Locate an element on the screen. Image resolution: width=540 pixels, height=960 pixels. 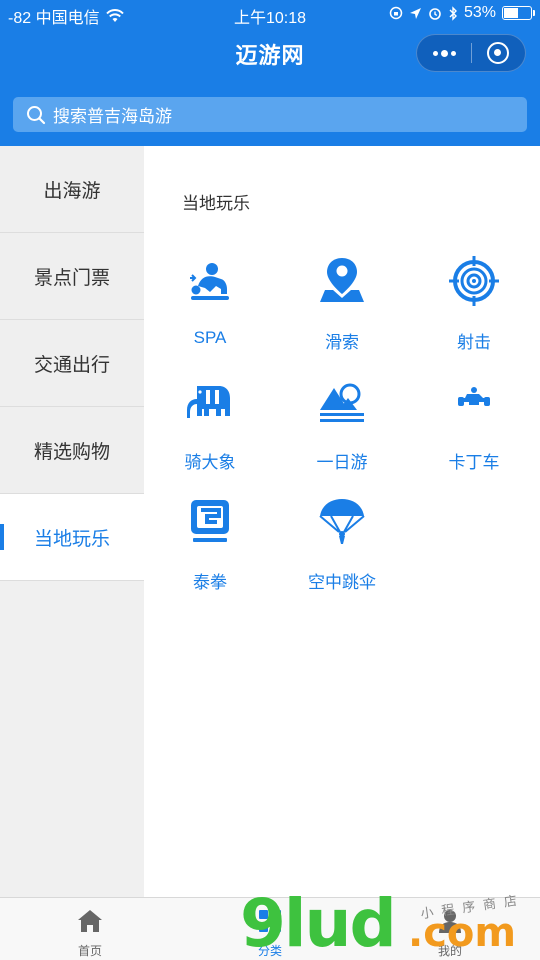
section-title: 当地玩乐 is located at coordinates (216, 203).